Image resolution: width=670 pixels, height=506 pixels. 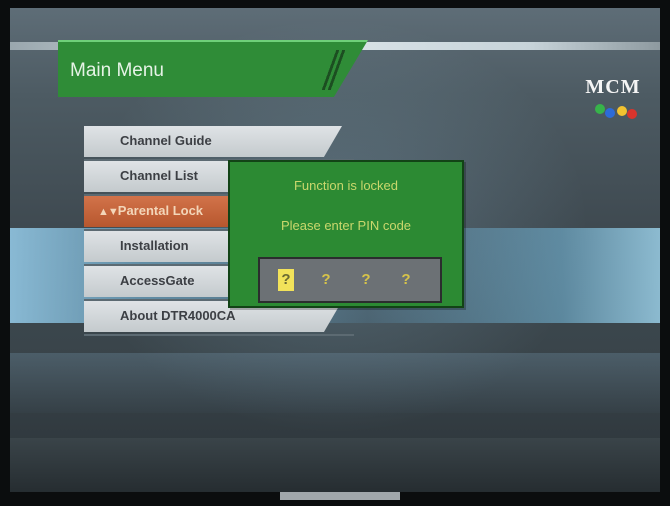 I want to click on mcm-logo: MCM, so click(x=613, y=97).